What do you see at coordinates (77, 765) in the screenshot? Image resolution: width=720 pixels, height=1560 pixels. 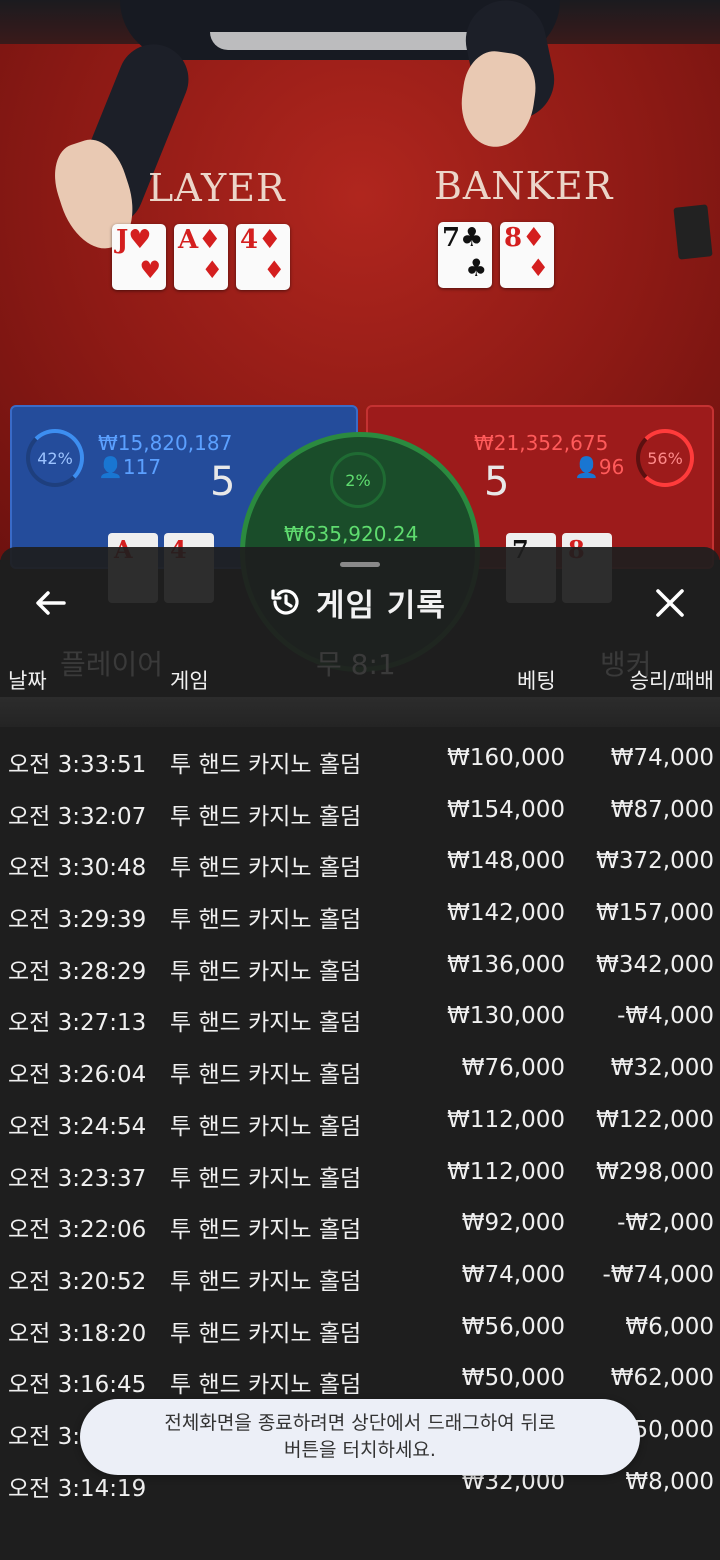 I see `row-time: 오전 3:33:51` at bounding box center [77, 765].